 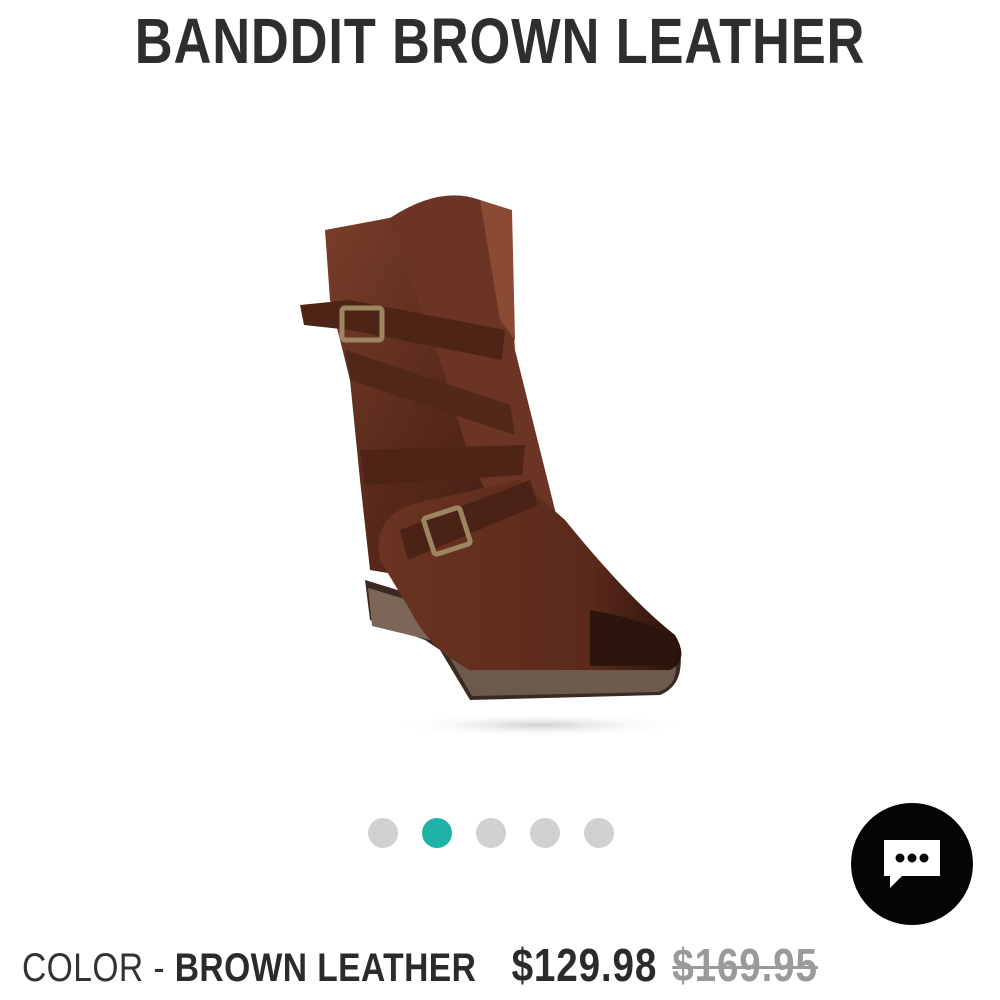 I want to click on product-title: BANDDIT BROWN LEATHER, so click(x=500, y=41).